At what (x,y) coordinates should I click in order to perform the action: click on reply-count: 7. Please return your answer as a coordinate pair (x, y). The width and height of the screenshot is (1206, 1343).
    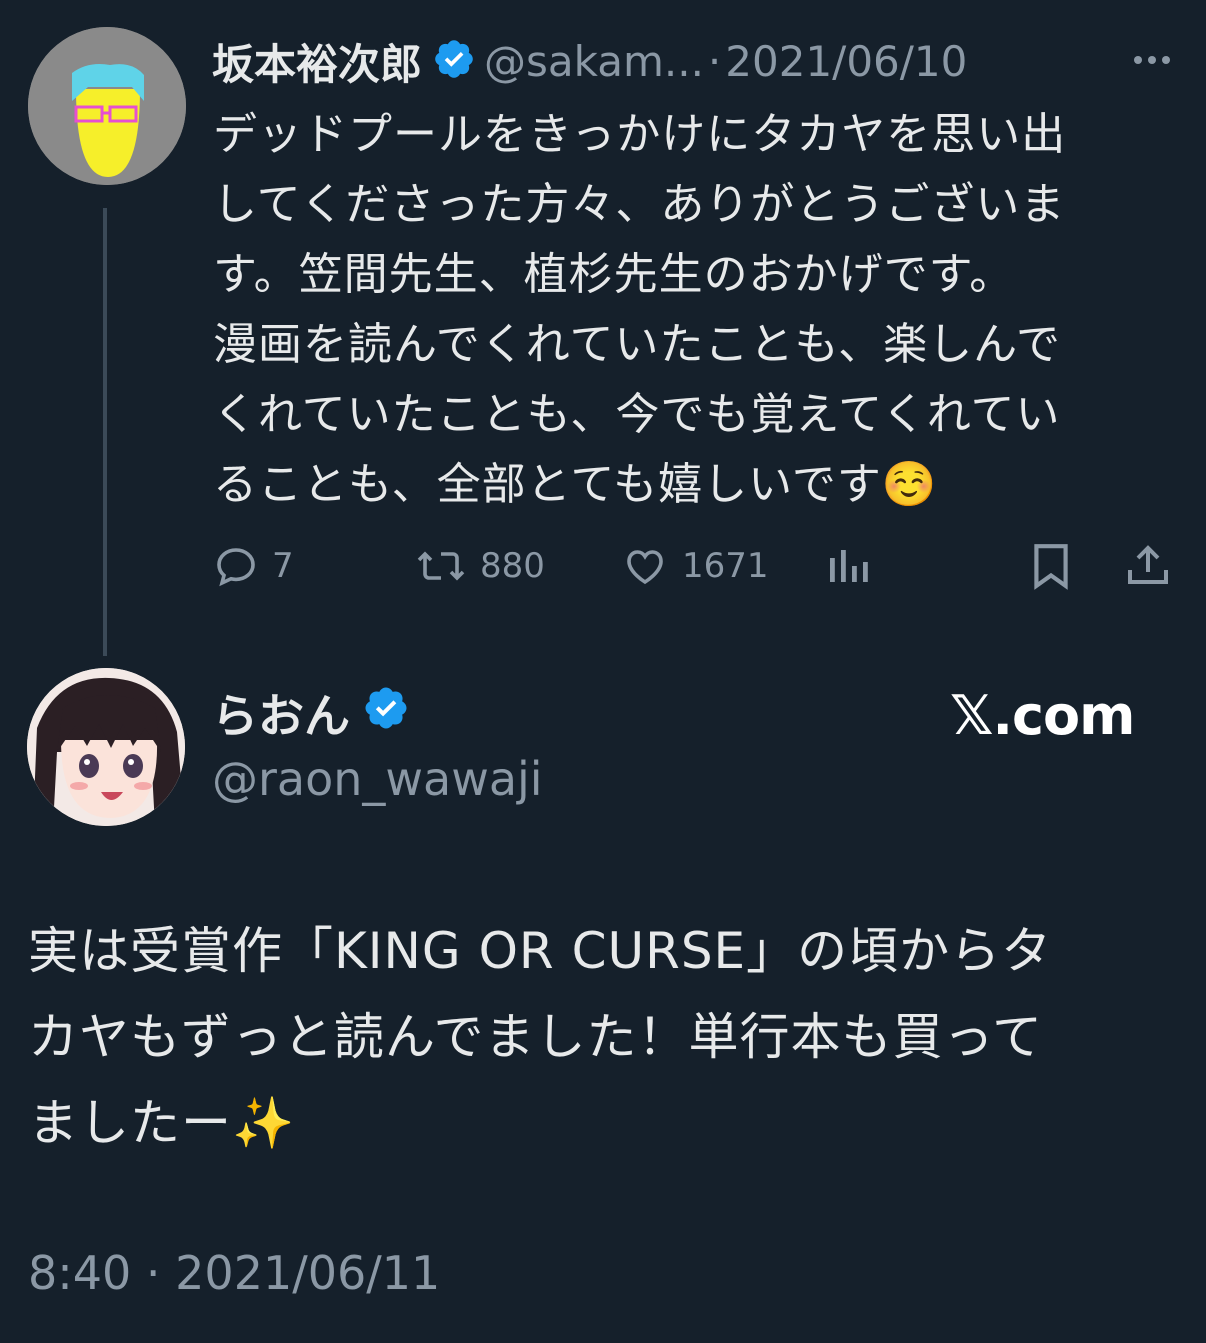
    Looking at the image, I should click on (283, 566).